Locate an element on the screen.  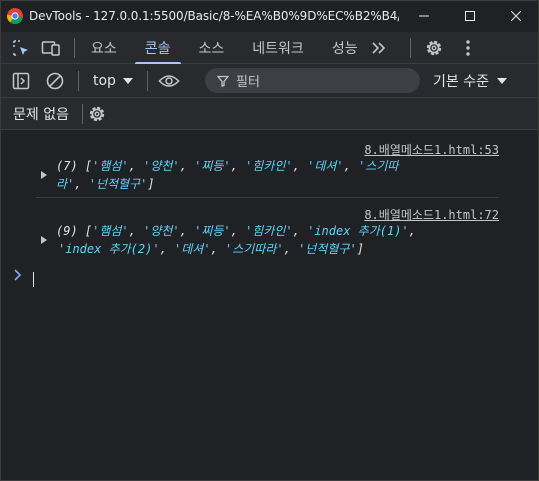
devtools-tab-bar: 요소 콘솔 소스 네트워크 성능 is located at coordinates (269, 48).